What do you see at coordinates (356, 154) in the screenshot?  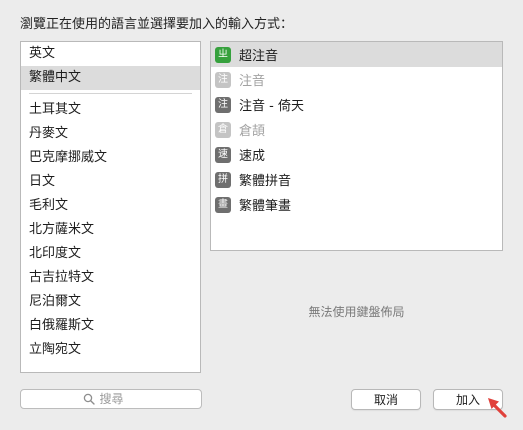 I see `input-method-item: 速速成` at bounding box center [356, 154].